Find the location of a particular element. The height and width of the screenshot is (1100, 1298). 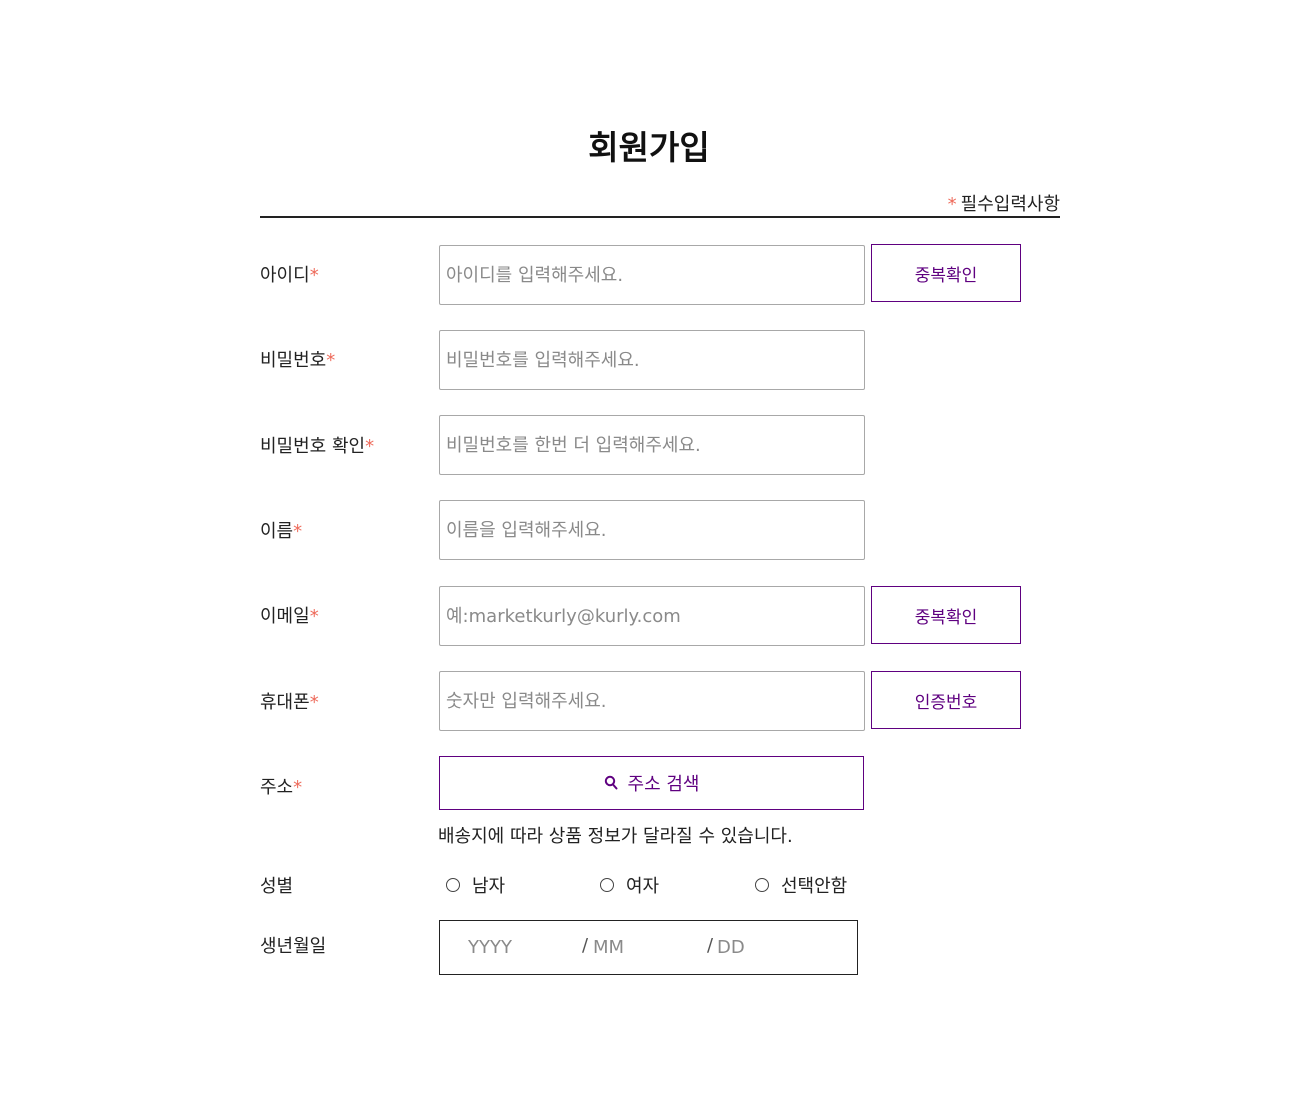

phone-label: 휴대폰* is located at coordinates (289, 701).